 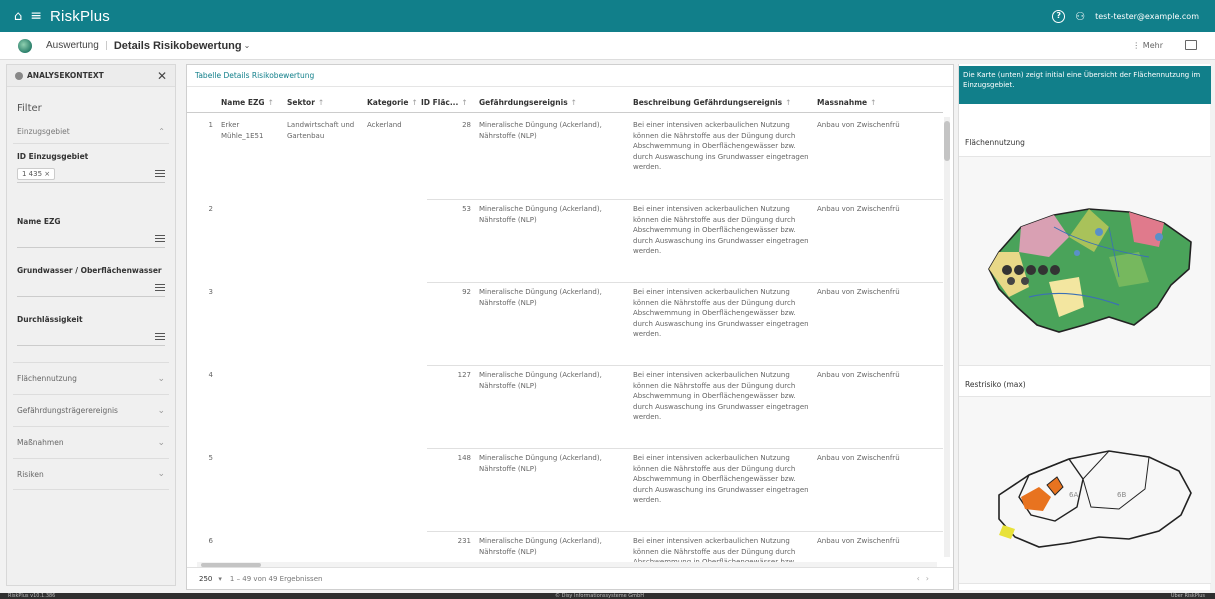 I want to click on home-icon: ⌂, so click(x=18, y=16).